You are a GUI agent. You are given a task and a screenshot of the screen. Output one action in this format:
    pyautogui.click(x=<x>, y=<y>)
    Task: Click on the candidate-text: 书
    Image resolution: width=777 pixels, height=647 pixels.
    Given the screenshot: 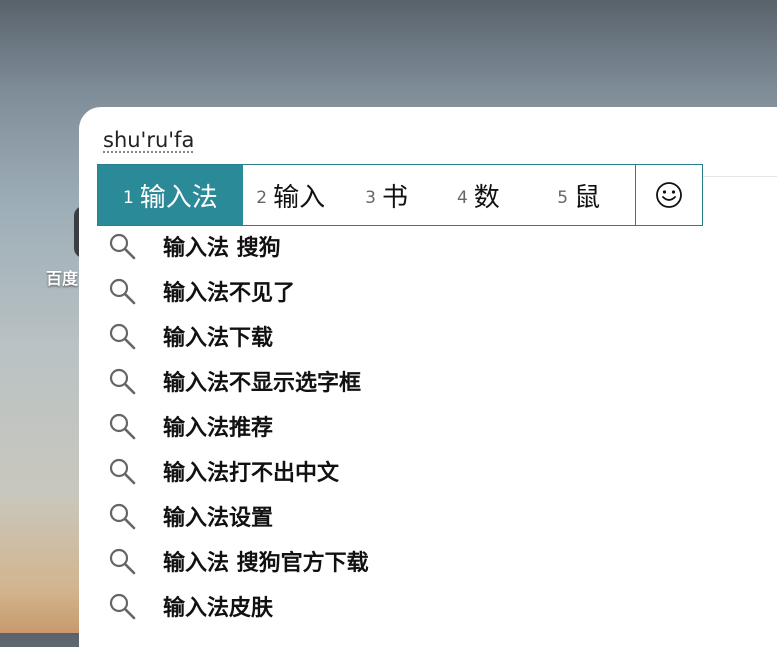 What is the action you would take?
    pyautogui.click(x=394, y=197)
    